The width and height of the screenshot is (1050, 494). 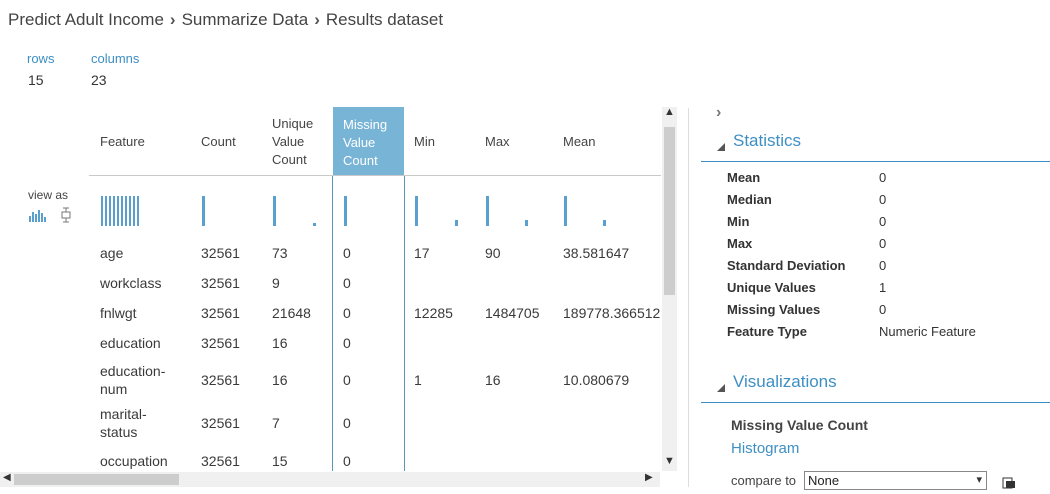 I want to click on max-cell: 1484705, so click(x=512, y=313).